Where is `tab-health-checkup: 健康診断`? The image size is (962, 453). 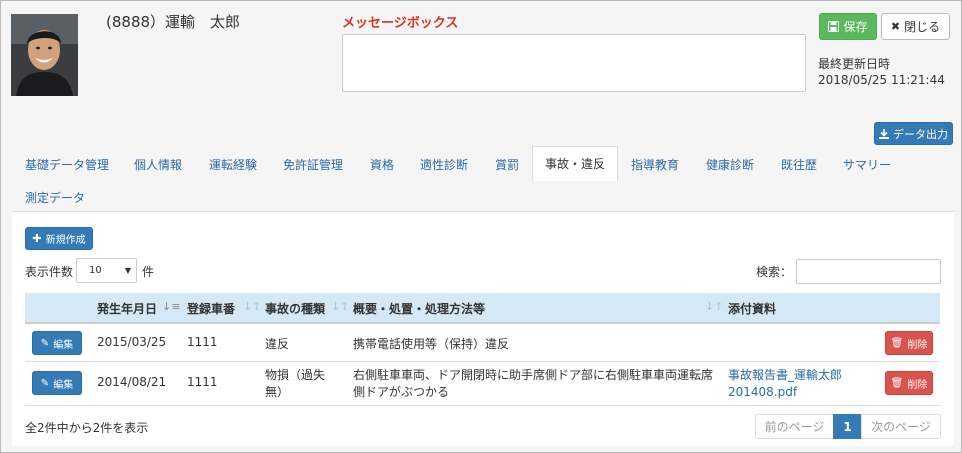 tab-health-checkup: 健康診断 is located at coordinates (730, 164).